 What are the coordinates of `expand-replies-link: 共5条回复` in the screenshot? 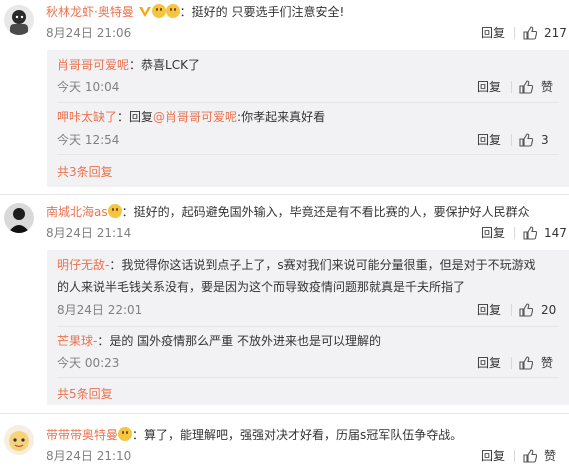 It's located at (85, 394).